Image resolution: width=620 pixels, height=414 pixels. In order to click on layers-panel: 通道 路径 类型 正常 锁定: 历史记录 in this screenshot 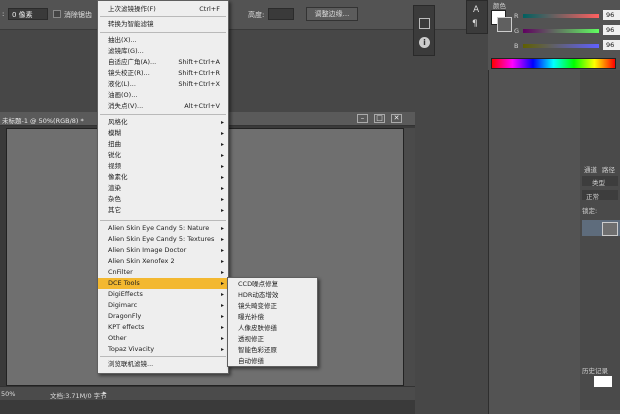, I will do `click(600, 240)`.